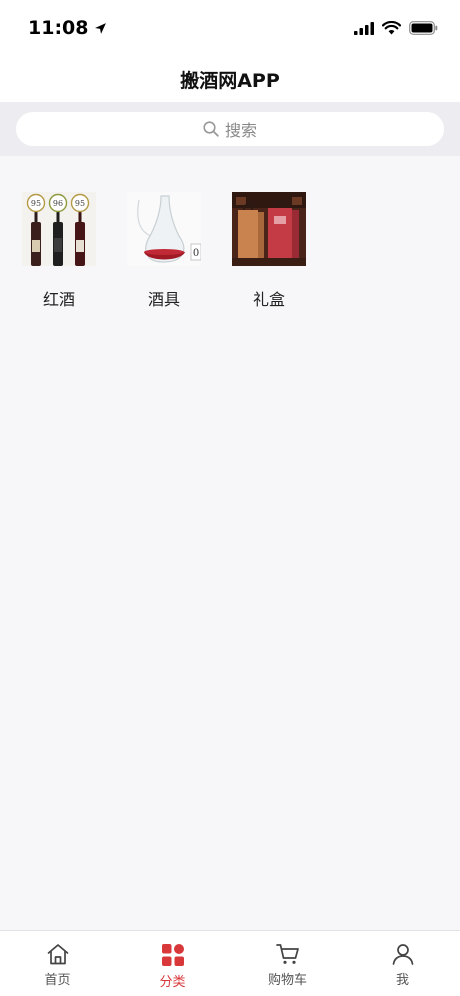 The width and height of the screenshot is (460, 996). I want to click on gift-boxes-image, so click(269, 229).